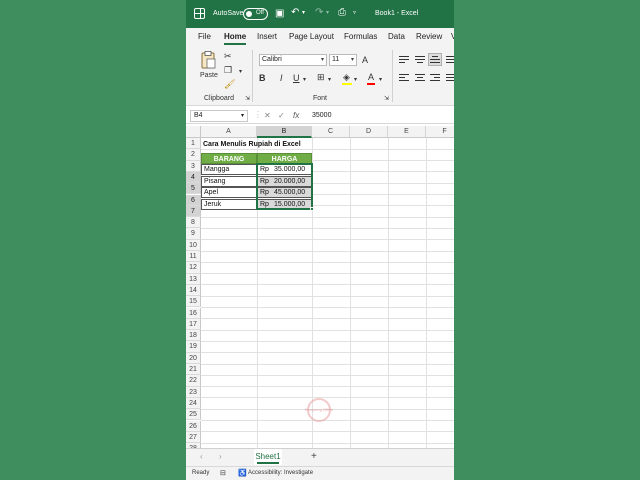 Image resolution: width=640 pixels, height=480 pixels. What do you see at coordinates (193, 189) in the screenshot?
I see `row-header: 5` at bounding box center [193, 189].